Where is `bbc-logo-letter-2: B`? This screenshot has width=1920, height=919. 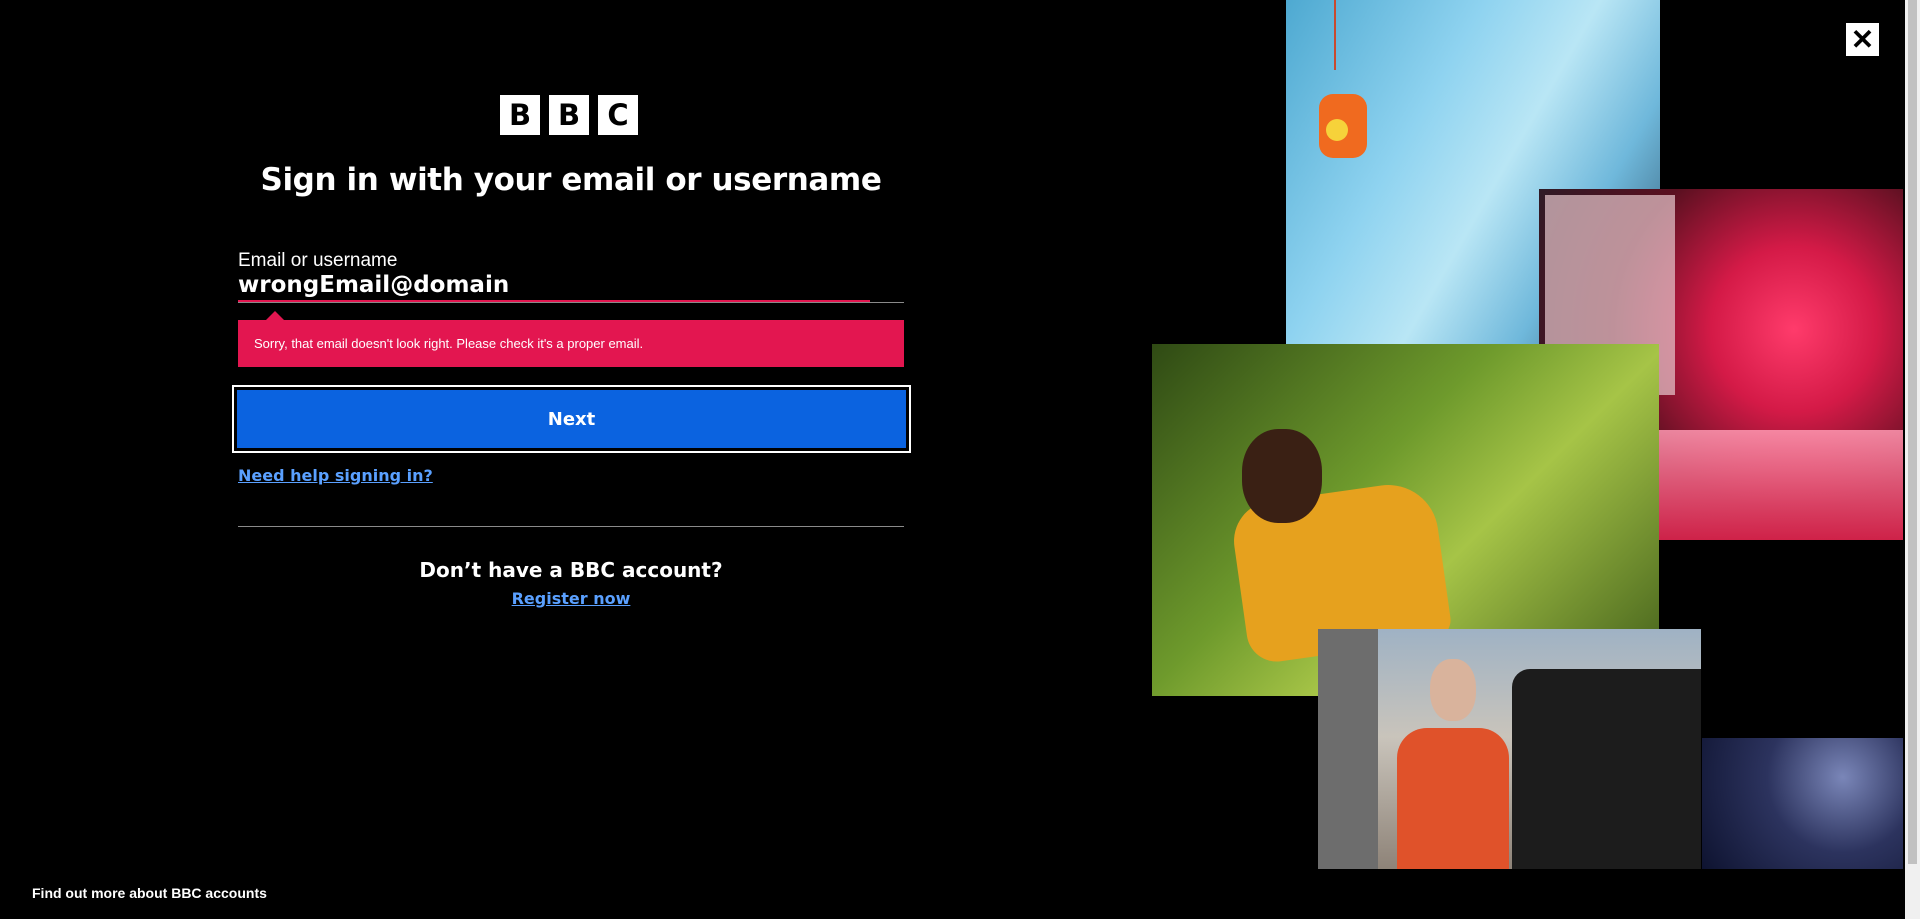 bbc-logo-letter-2: B is located at coordinates (569, 115).